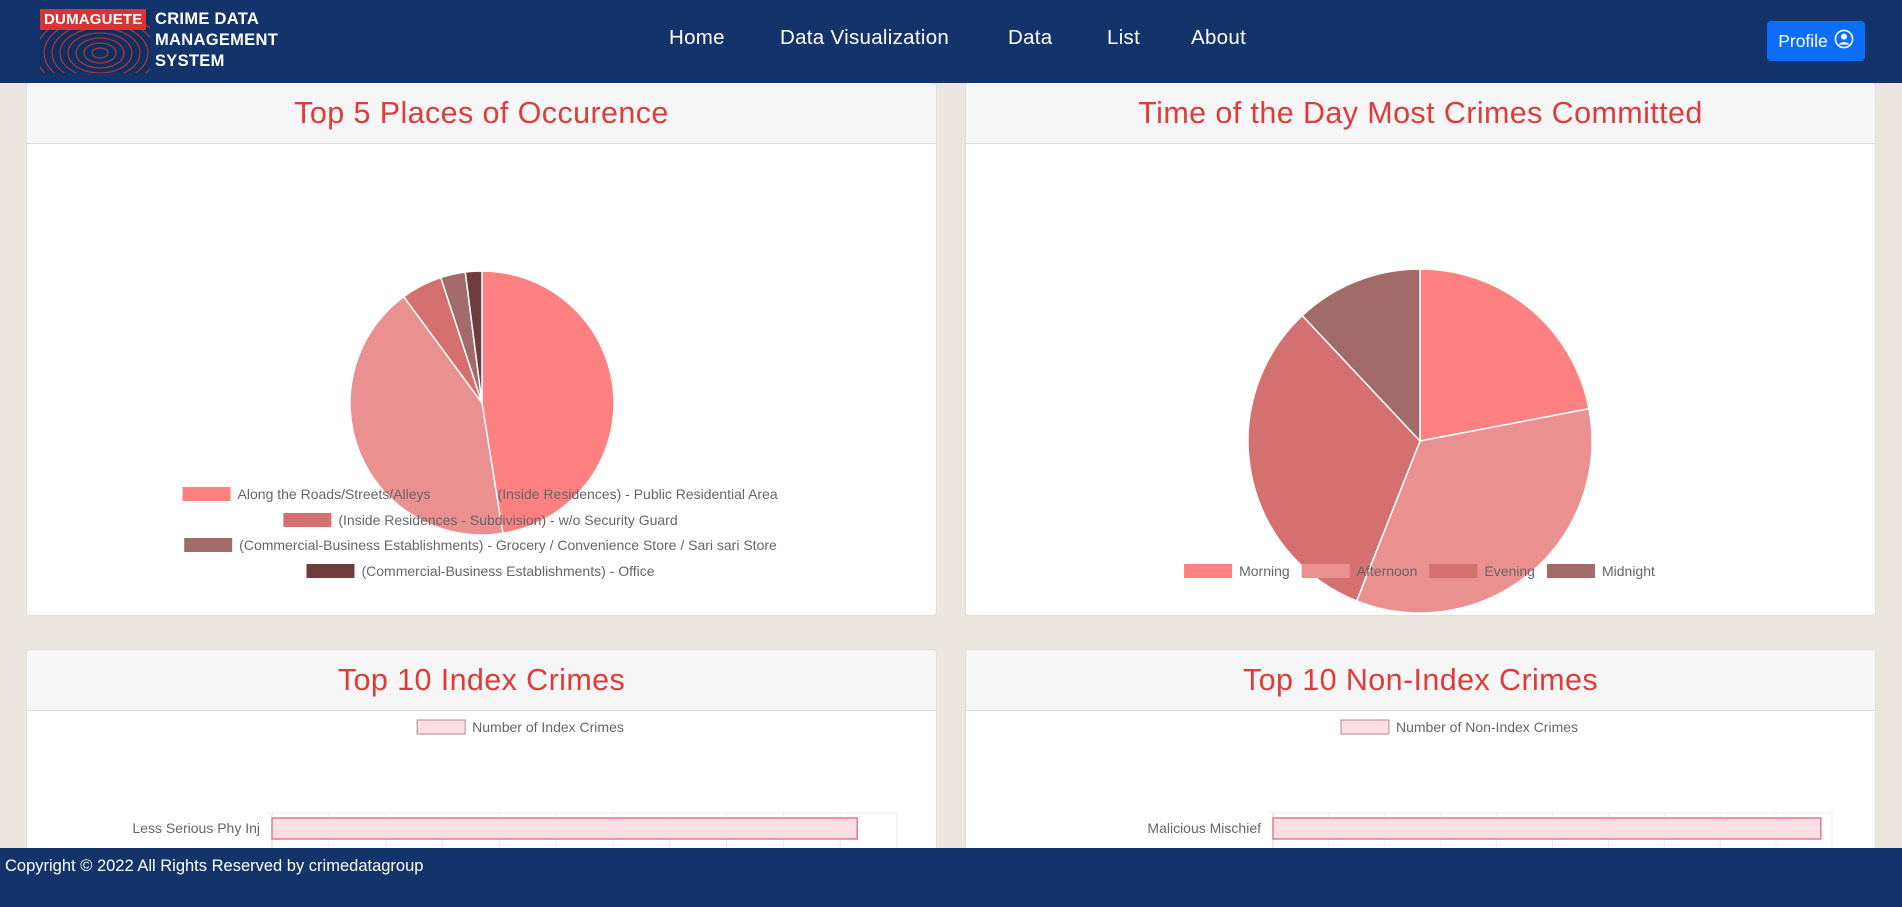  I want to click on nonindex-card-title: Top 10 Non-Index Crimes, so click(1420, 679).